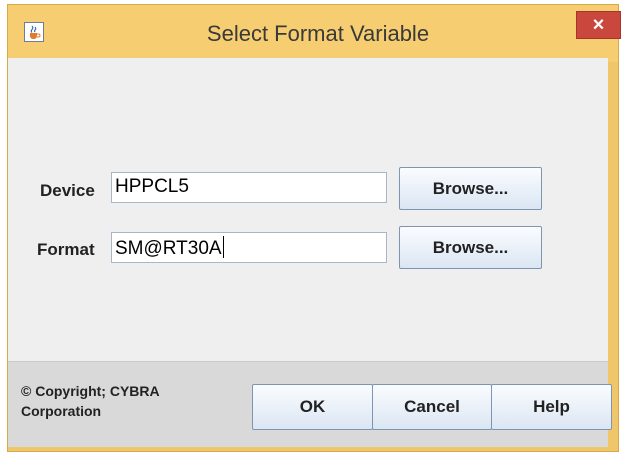  What do you see at coordinates (223, 247) in the screenshot?
I see `text-caret` at bounding box center [223, 247].